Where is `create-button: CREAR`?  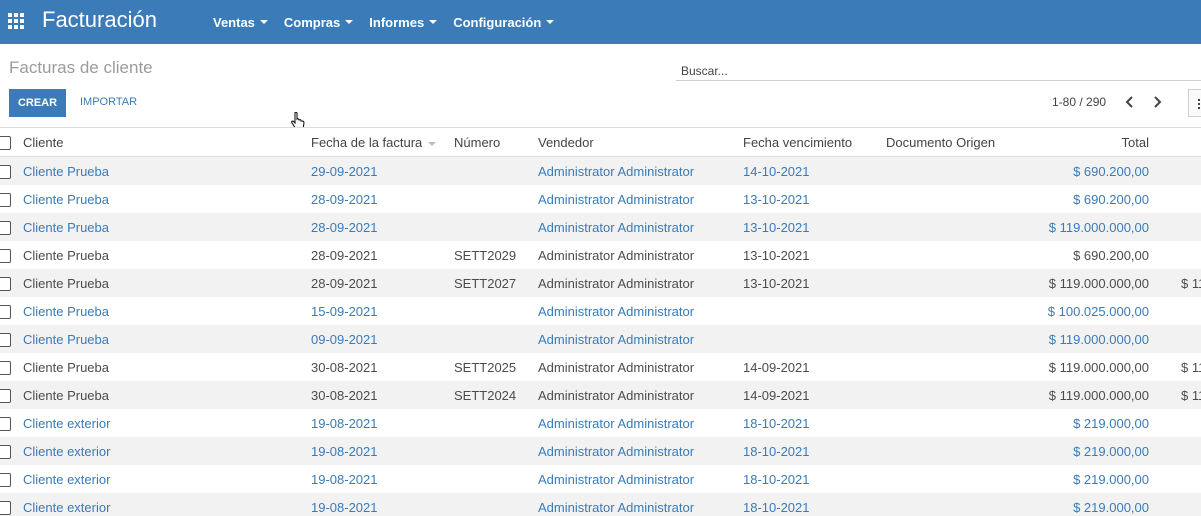 create-button: CREAR is located at coordinates (37, 103).